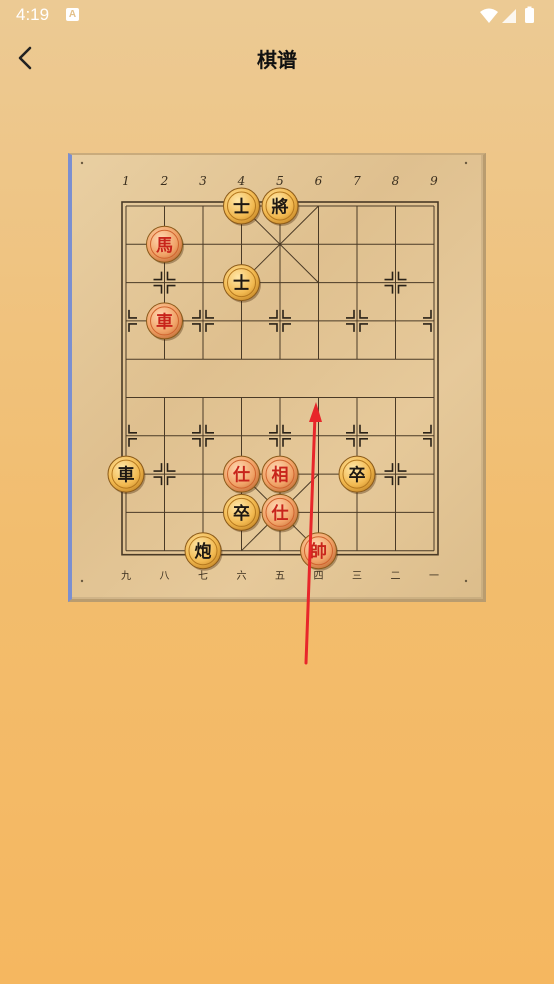  Describe the element at coordinates (357, 576) in the screenshot. I see `bottom-label: 三` at that location.